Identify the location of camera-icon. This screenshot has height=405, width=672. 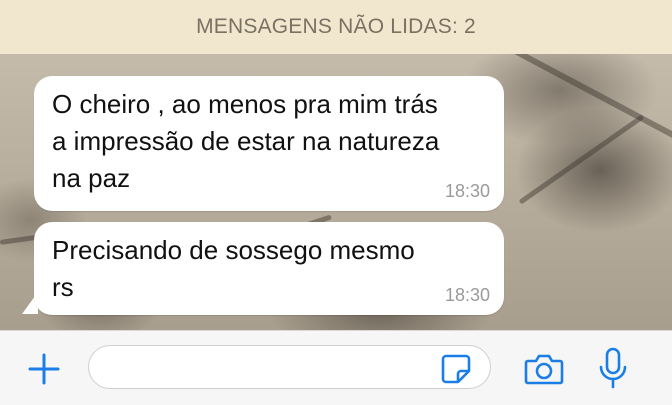
(544, 369).